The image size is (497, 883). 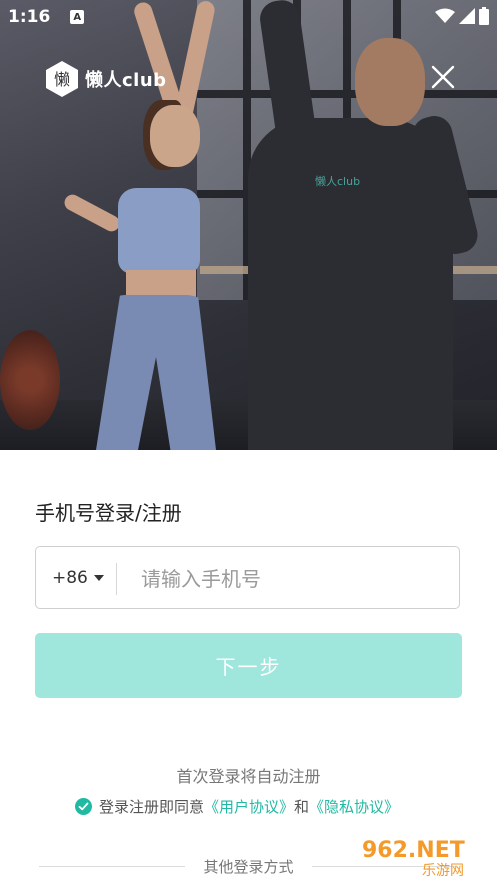 I want to click on signal-icon, so click(x=467, y=16).